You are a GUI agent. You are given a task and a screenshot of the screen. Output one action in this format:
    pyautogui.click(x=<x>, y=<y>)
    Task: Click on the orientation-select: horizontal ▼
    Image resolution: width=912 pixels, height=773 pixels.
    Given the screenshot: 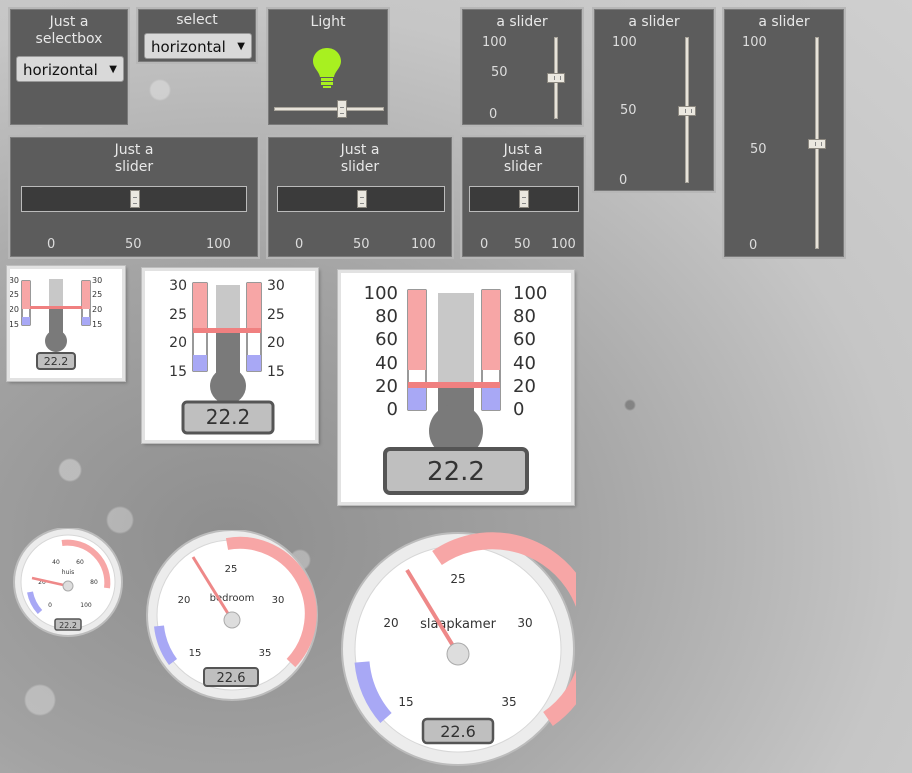 What is the action you would take?
    pyautogui.click(x=70, y=69)
    